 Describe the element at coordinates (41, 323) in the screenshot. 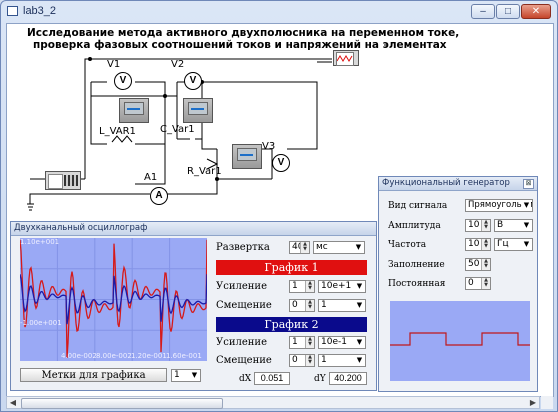

I see `y-tick-bottom: -1.00e+001` at that location.